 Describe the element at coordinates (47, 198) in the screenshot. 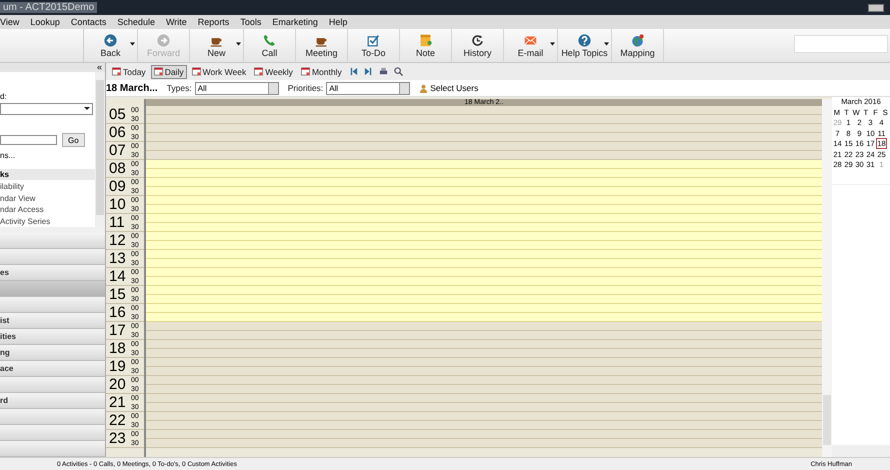

I see `task-link: ndar View` at that location.